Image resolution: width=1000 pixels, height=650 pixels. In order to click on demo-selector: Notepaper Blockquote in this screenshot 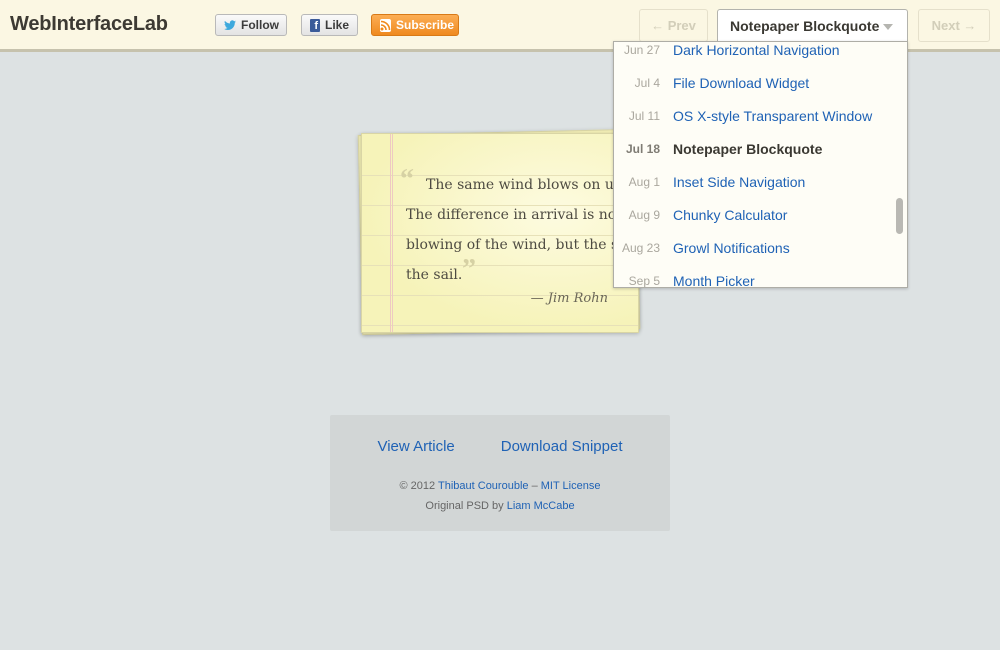, I will do `click(812, 25)`.